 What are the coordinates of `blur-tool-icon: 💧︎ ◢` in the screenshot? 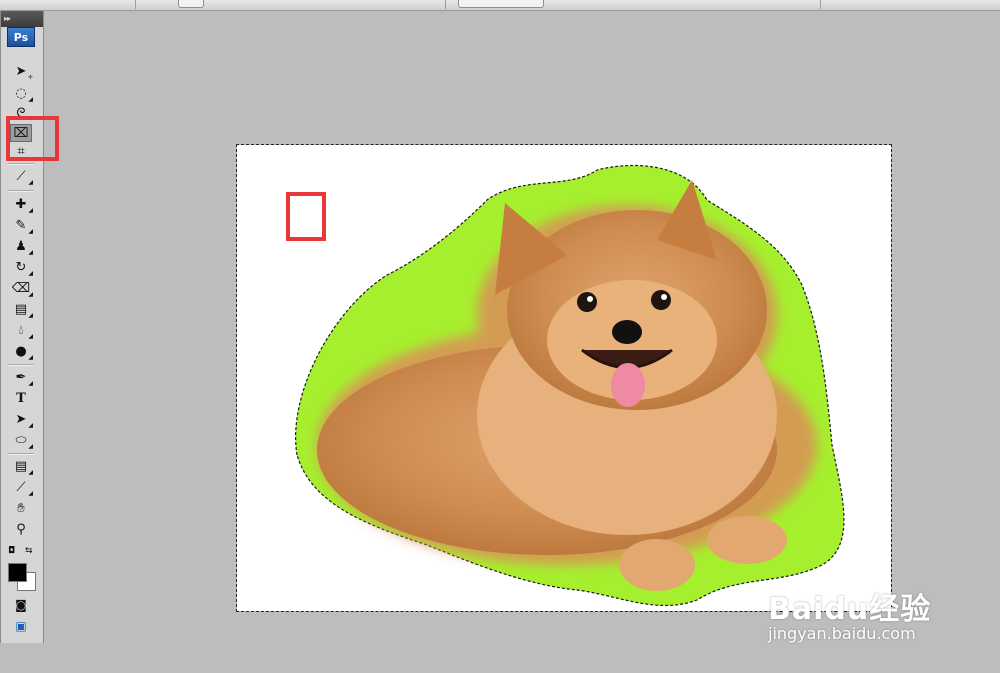 It's located at (21, 331).